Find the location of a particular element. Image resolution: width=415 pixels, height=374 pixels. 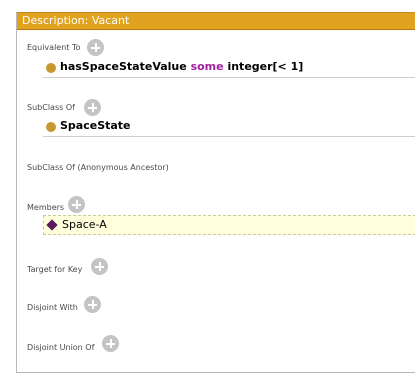

add-disjoint-union-of-button is located at coordinates (110, 343).